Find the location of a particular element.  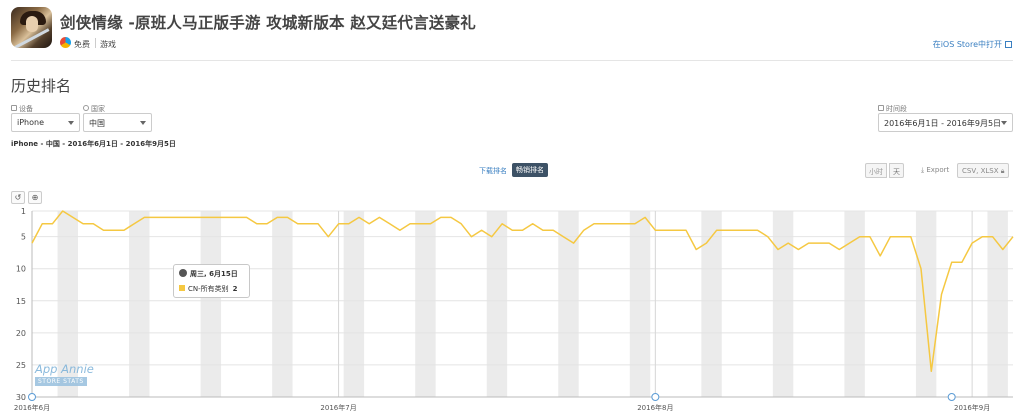

export-button: ⤓ Export is located at coordinates (935, 170).